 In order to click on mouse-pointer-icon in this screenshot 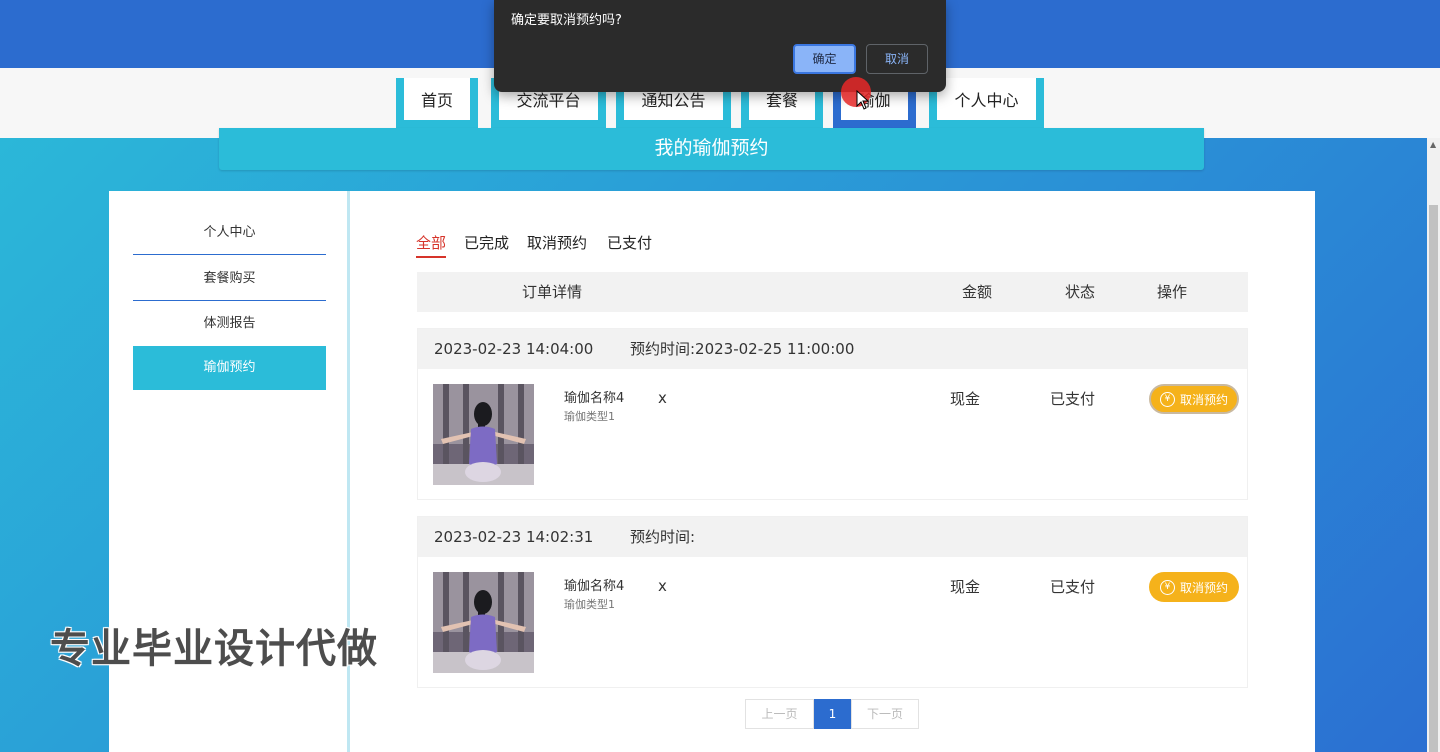, I will do `click(863, 100)`.